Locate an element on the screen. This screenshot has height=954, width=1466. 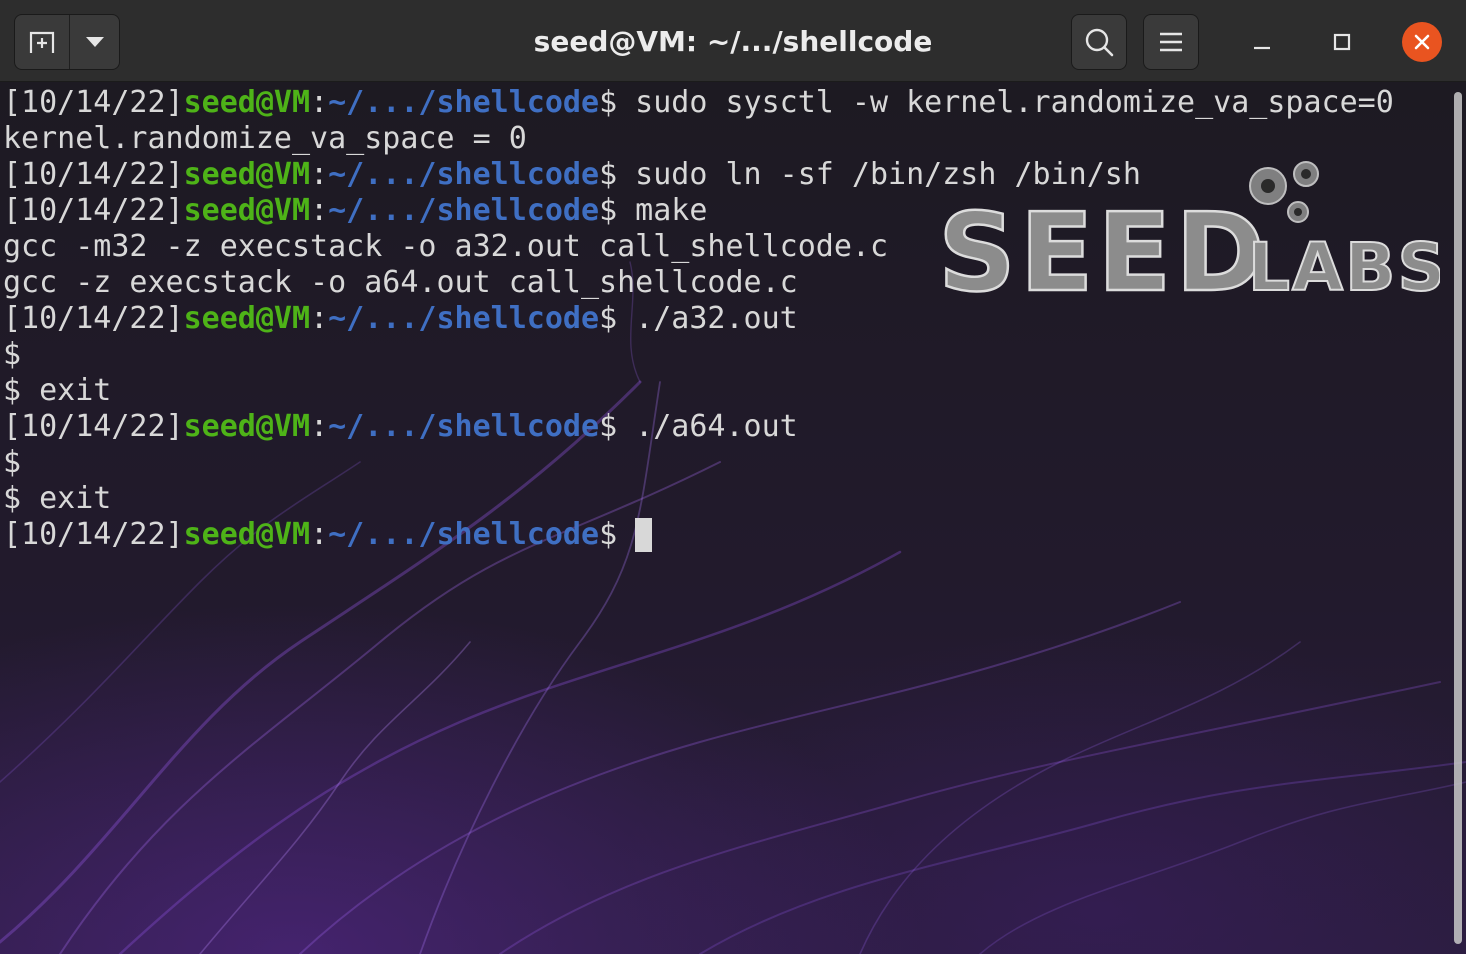
close-button is located at coordinates (1422, 42).